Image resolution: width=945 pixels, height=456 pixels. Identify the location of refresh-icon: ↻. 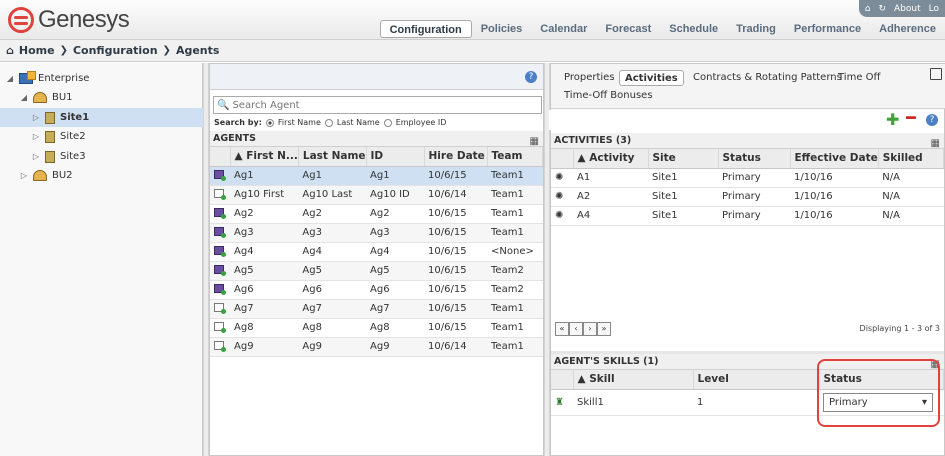
(882, 9).